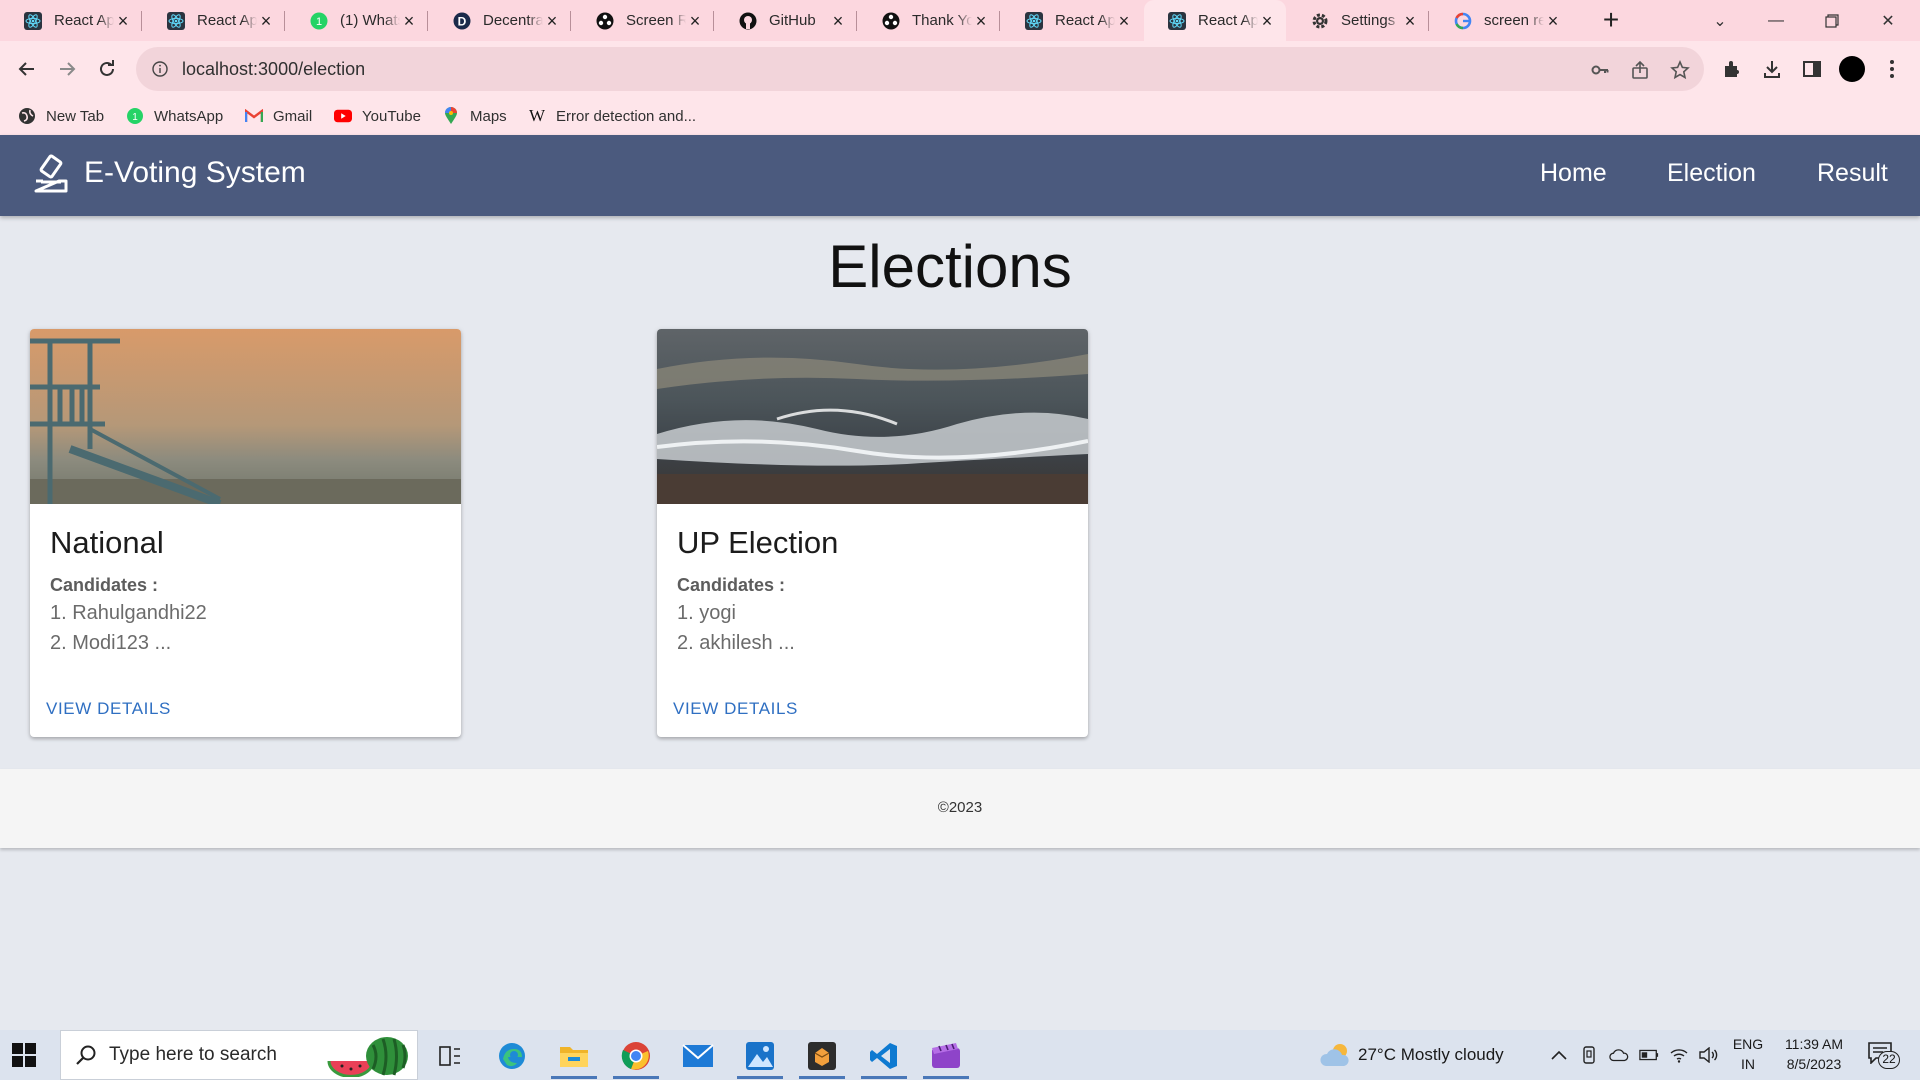 Image resolution: width=1920 pixels, height=1080 pixels. I want to click on download-icon, so click(1772, 69).